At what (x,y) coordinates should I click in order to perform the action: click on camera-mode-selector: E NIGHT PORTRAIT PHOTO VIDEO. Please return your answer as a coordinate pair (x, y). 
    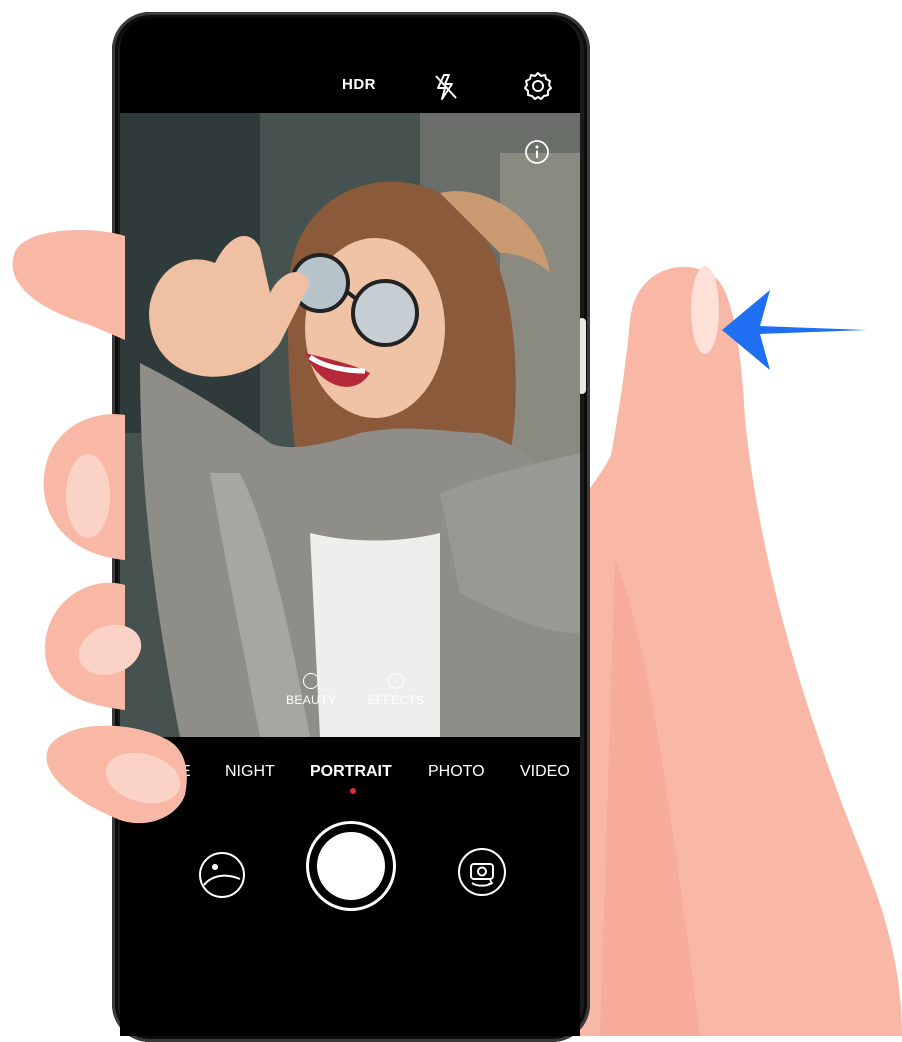
    Looking at the image, I should click on (350, 777).